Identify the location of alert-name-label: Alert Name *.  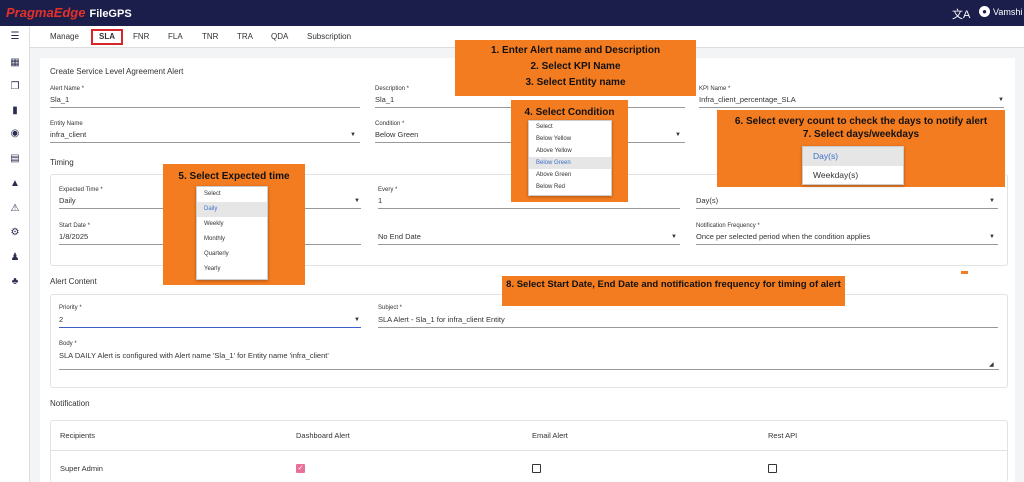
(67, 89).